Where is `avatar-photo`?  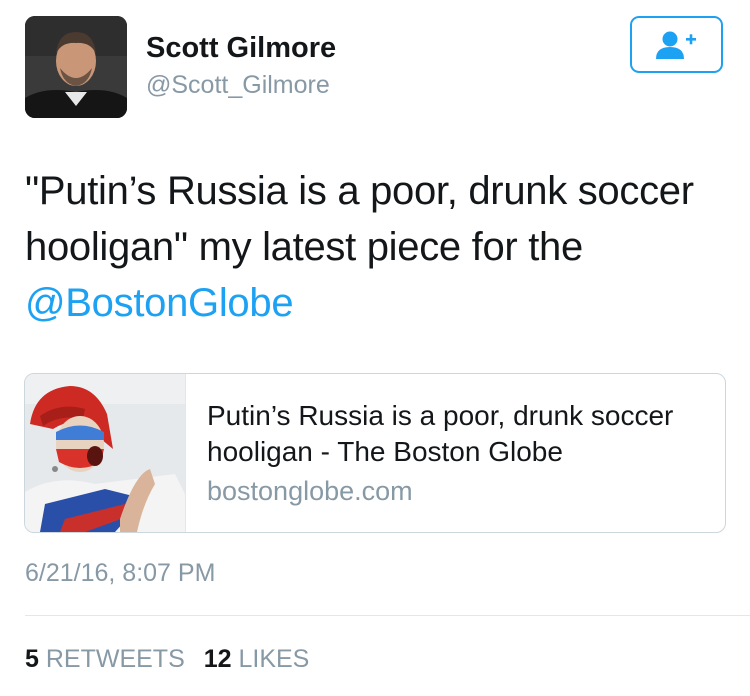 avatar-photo is located at coordinates (76, 67).